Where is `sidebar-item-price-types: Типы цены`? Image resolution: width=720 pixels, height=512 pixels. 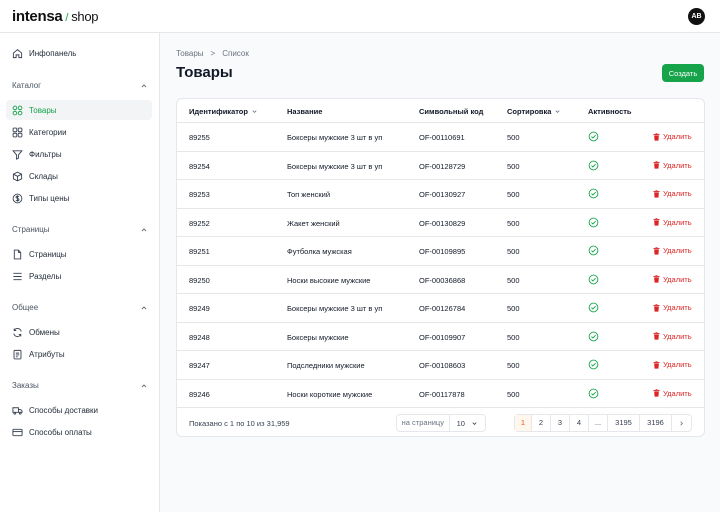
sidebar-item-price-types: Типы цены is located at coordinates (79, 198).